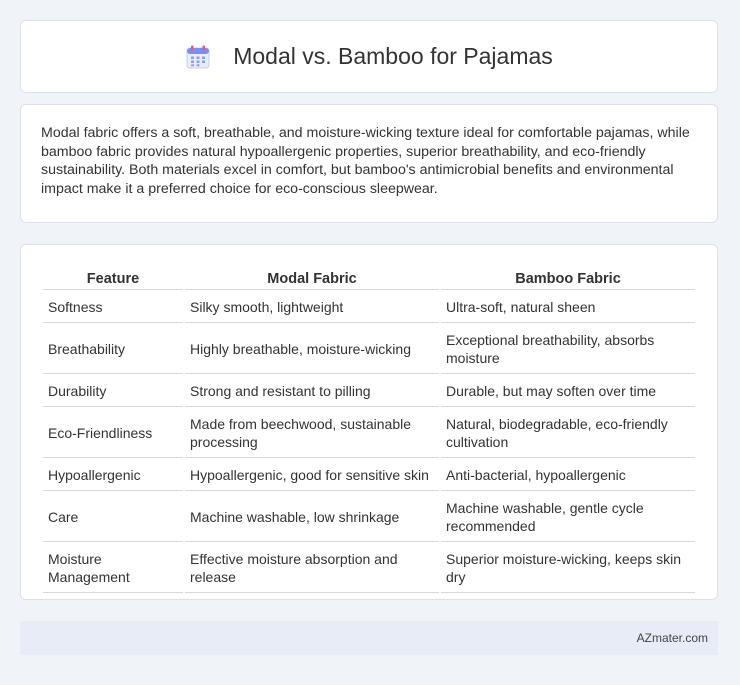 This screenshot has width=740, height=685. What do you see at coordinates (113, 433) in the screenshot?
I see `feature-cell: Eco-Friendliness` at bounding box center [113, 433].